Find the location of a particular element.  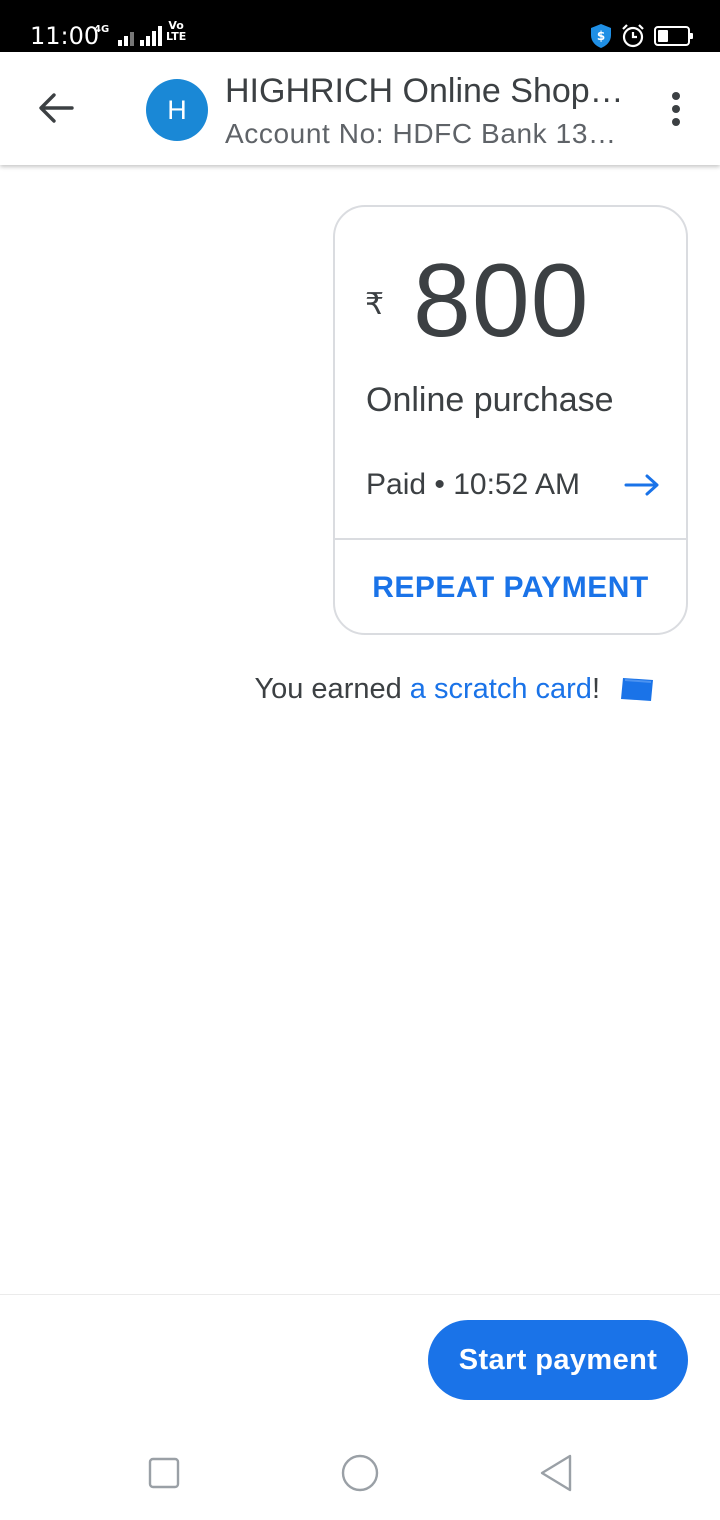

volte-icon: Vo LTE is located at coordinates (176, 31).